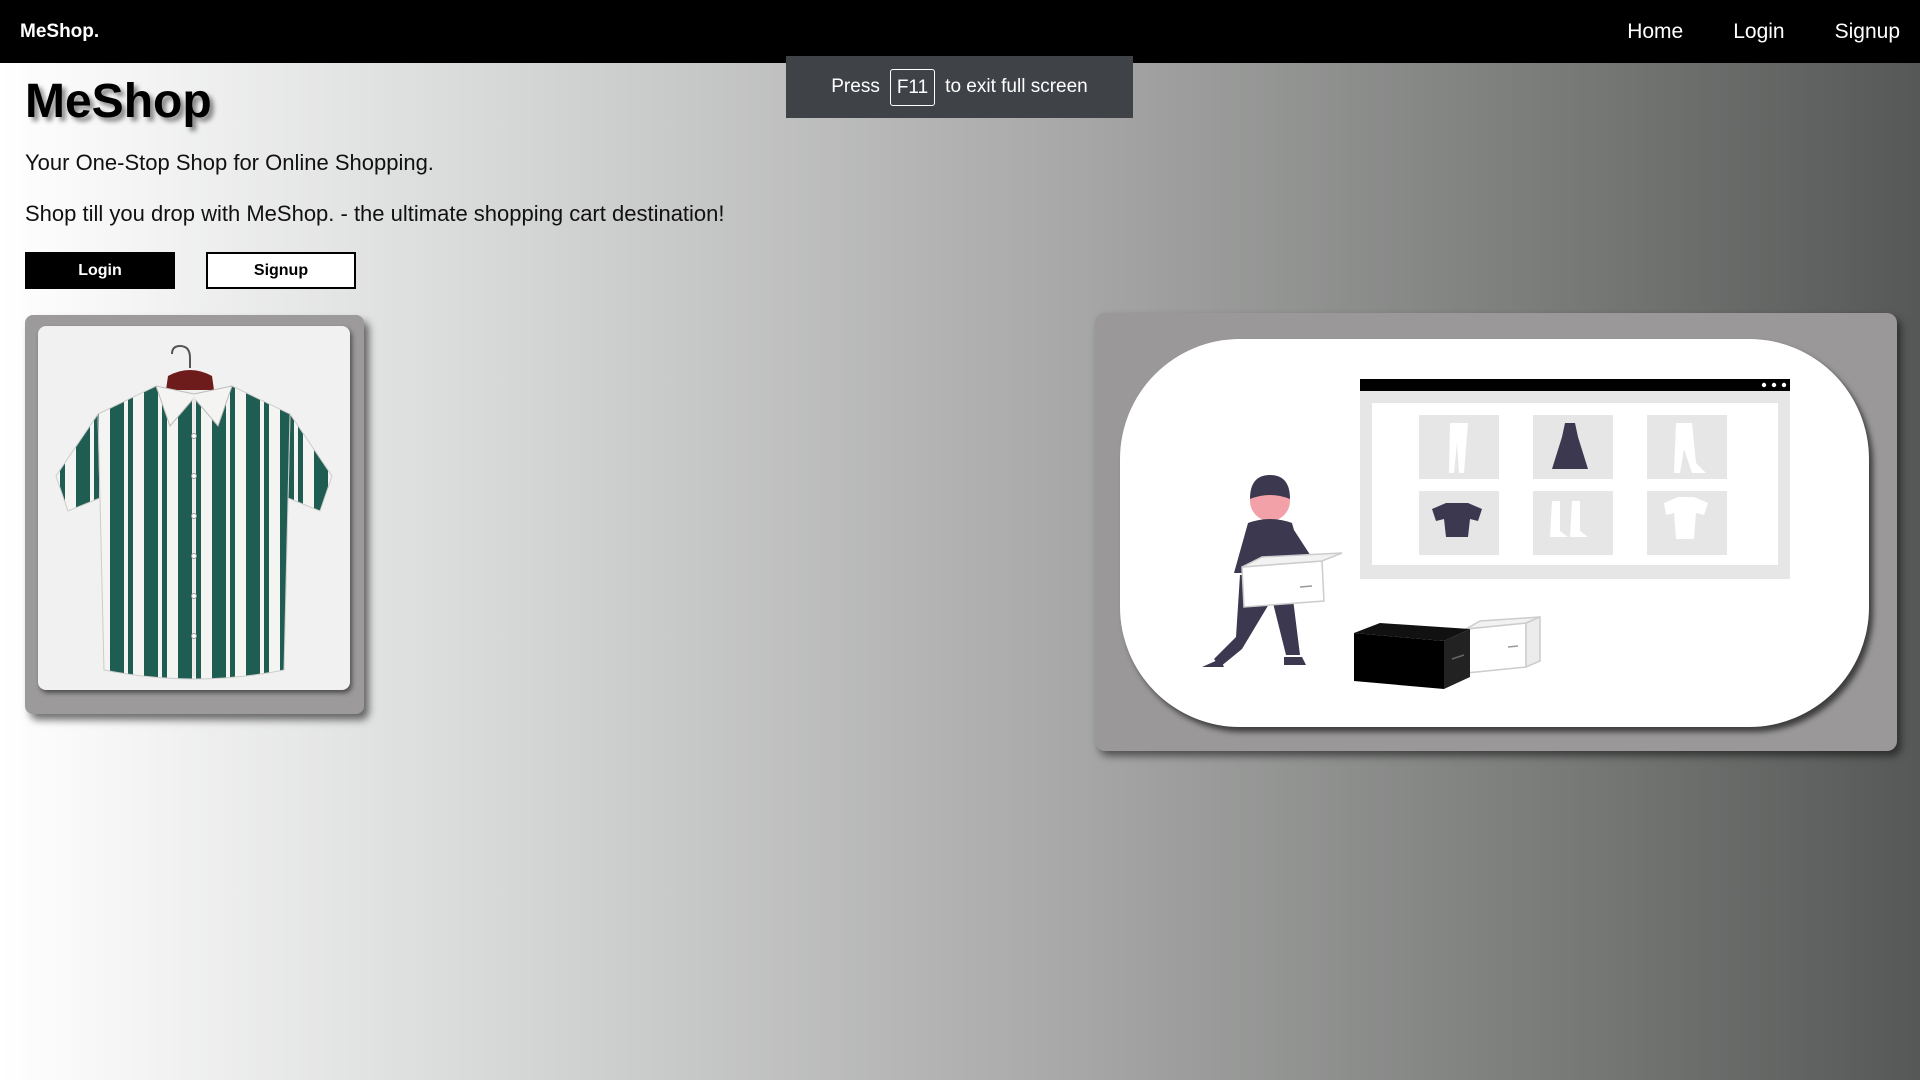 The width and height of the screenshot is (1920, 1080). I want to click on signup-button: Signup, so click(281, 270).